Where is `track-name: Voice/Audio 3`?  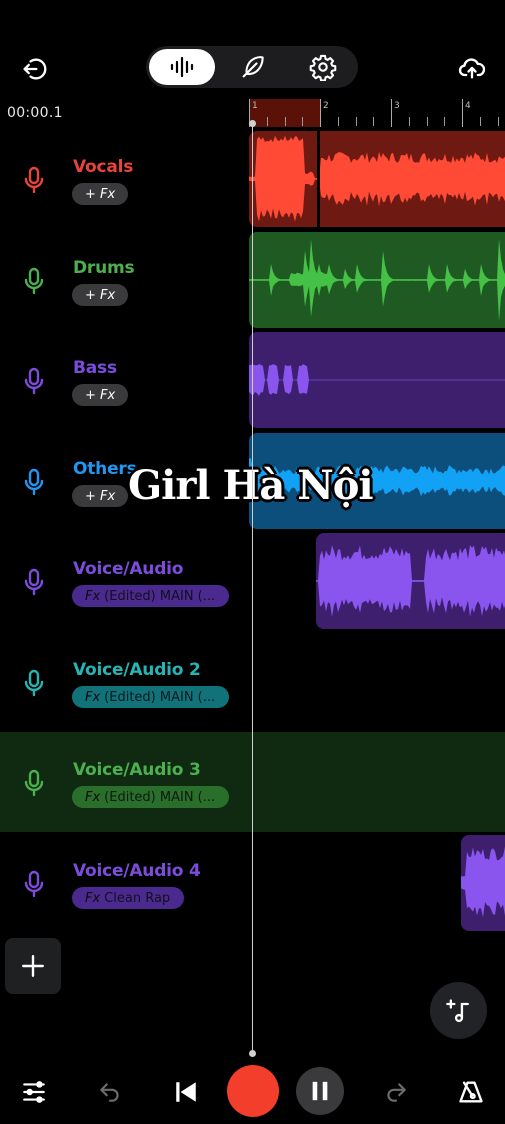 track-name: Voice/Audio 3 is located at coordinates (137, 770).